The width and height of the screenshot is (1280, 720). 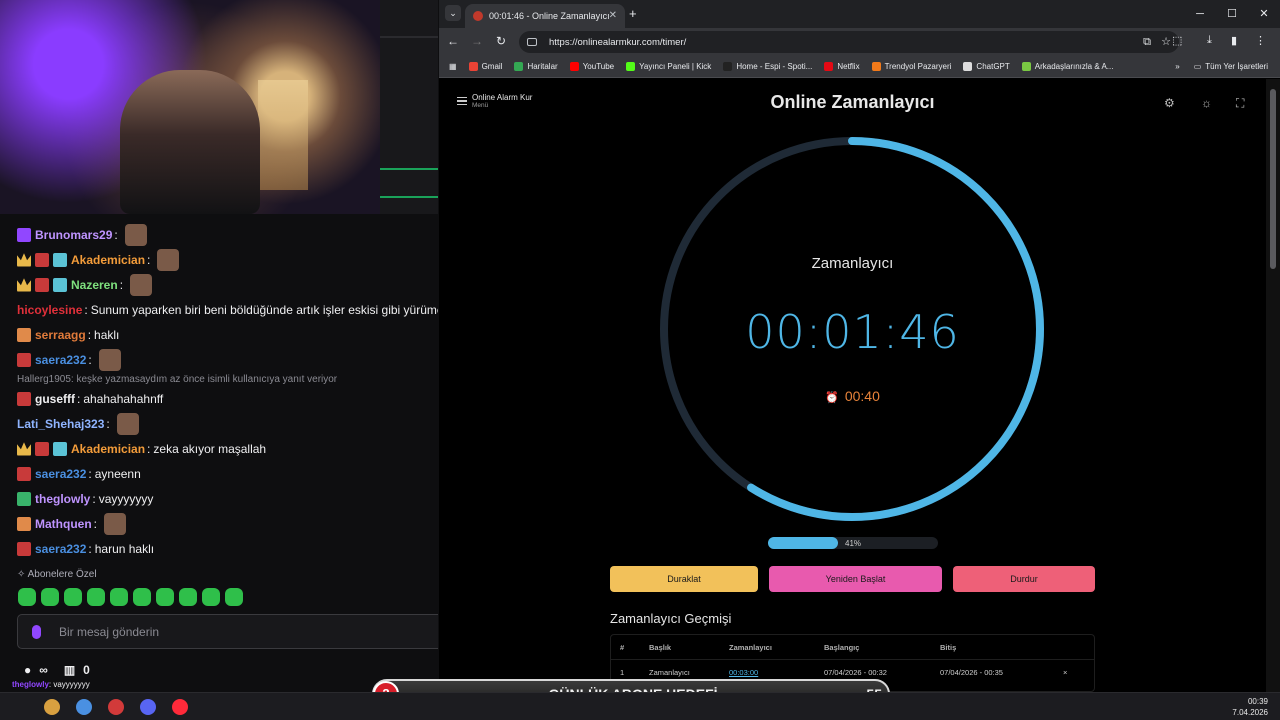 I want to click on bookmark-item: Gmail, so click(x=485, y=66).